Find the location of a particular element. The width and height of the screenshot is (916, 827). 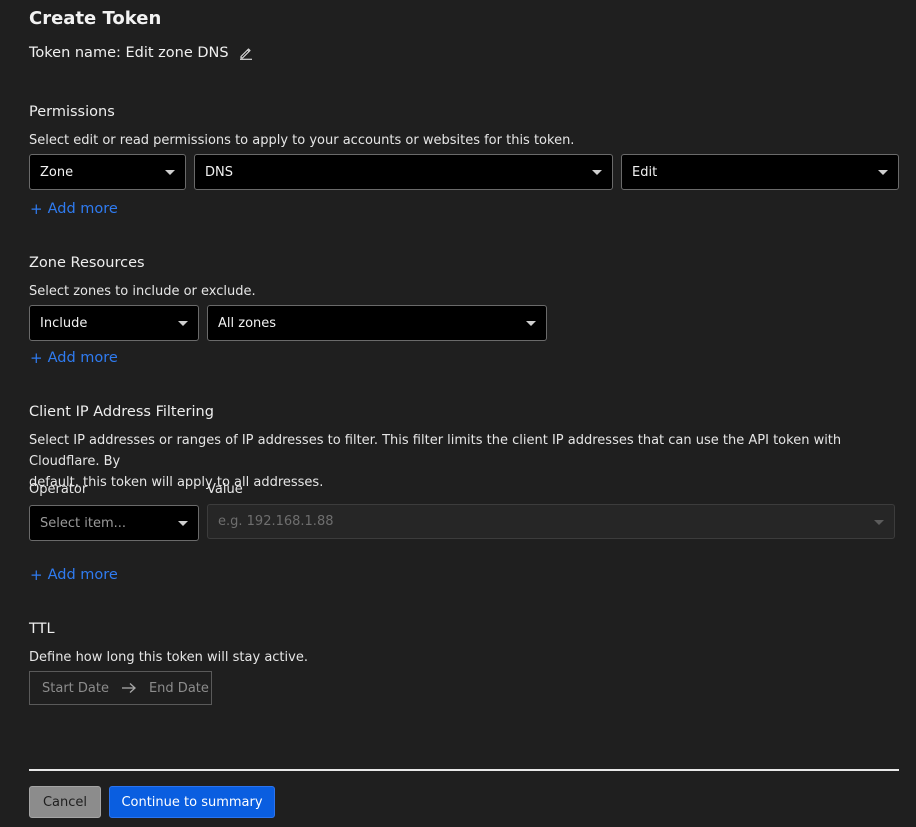

page-title: Create Token is located at coordinates (95, 18).